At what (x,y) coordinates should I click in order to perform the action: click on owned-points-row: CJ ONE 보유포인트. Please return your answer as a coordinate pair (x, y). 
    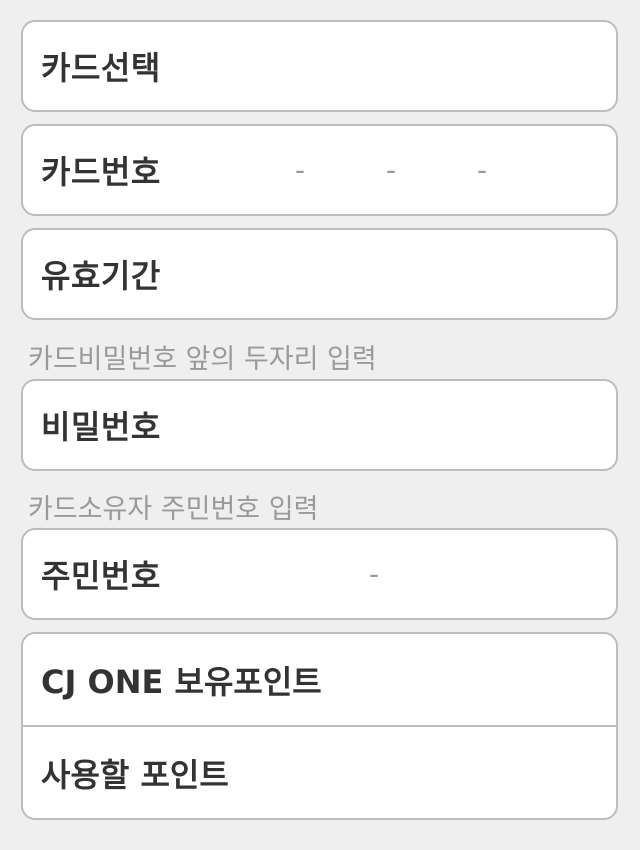
    Looking at the image, I should click on (319, 679).